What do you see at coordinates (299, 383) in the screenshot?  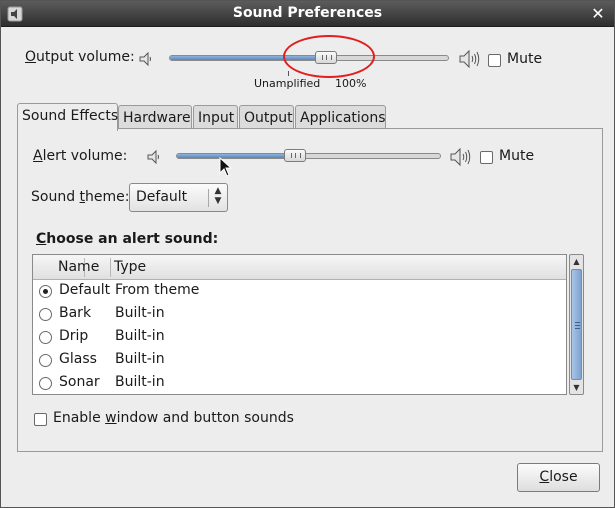 I see `sound-row-sonar: Sonar Built-in` at bounding box center [299, 383].